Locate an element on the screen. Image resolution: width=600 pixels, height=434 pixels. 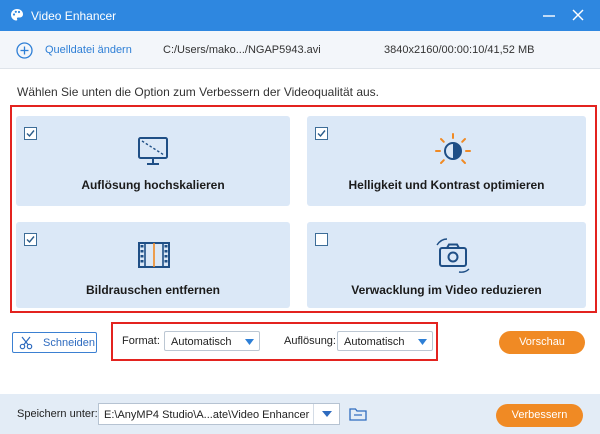
stabilize-checkbox is located at coordinates (321, 239).